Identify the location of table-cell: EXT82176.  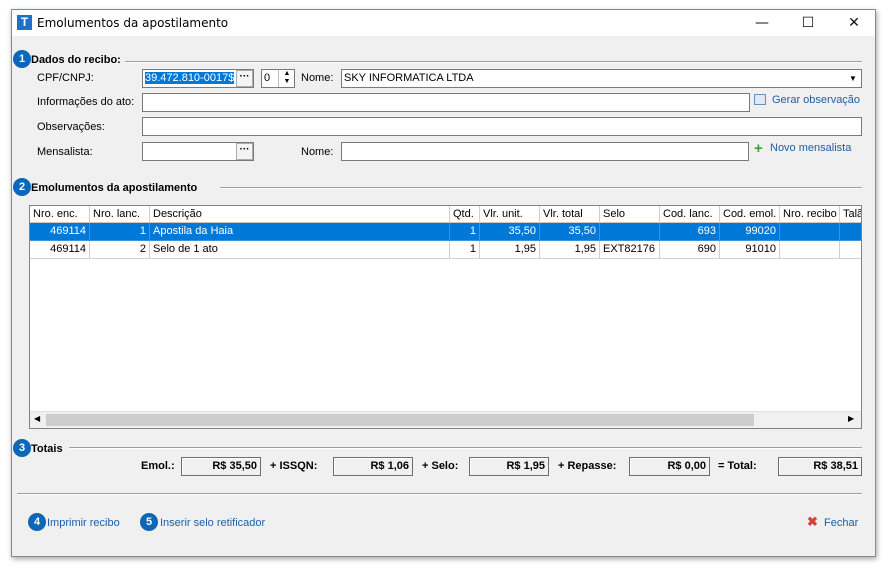
(630, 250).